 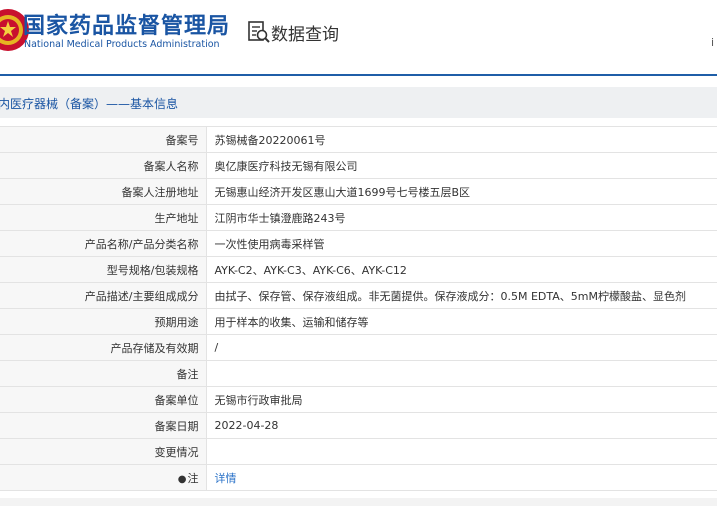 What do you see at coordinates (305, 32) in the screenshot?
I see `data-query-link: 数据查询` at bounding box center [305, 32].